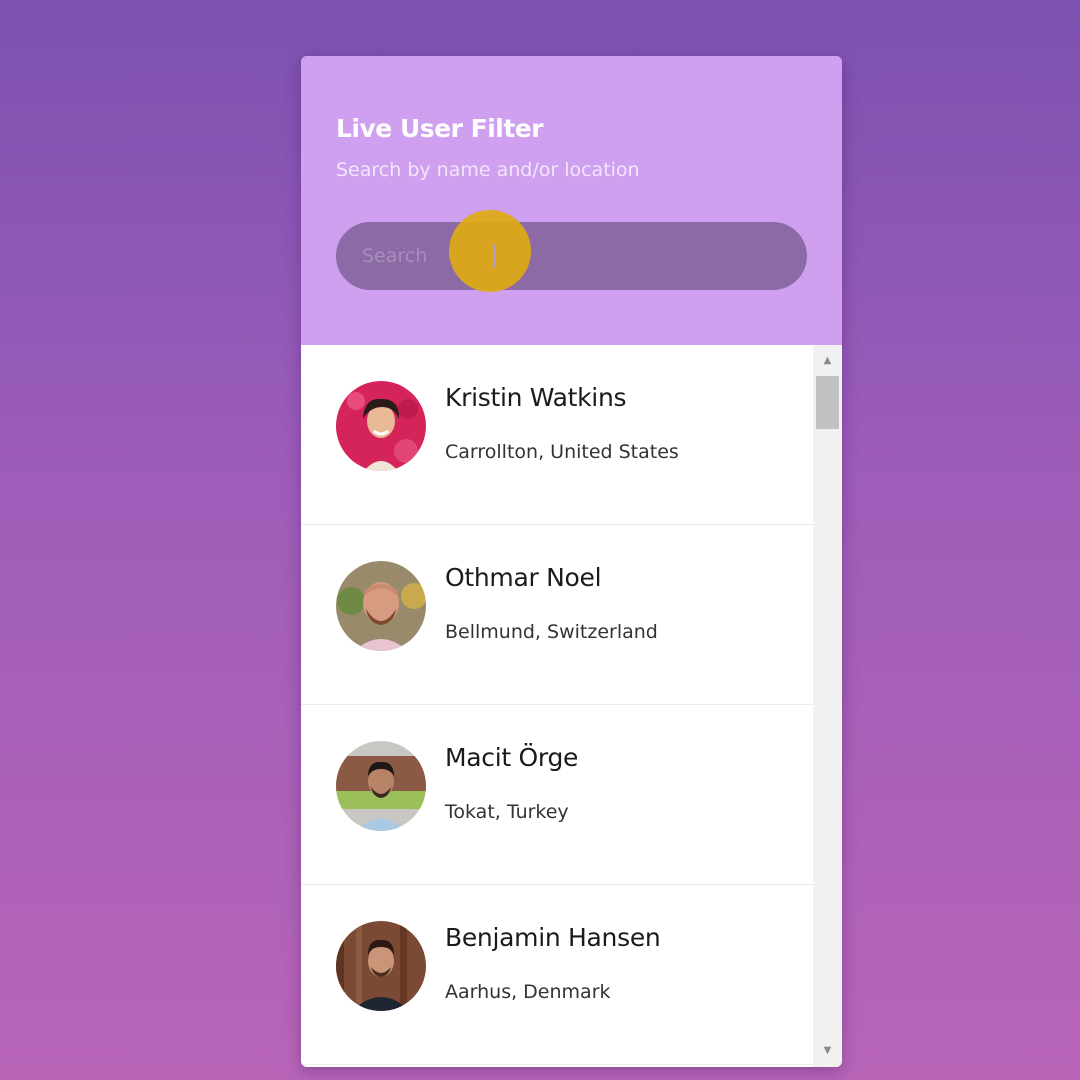  What do you see at coordinates (507, 812) in the screenshot?
I see `user-location: Tokat, Turkey` at bounding box center [507, 812].